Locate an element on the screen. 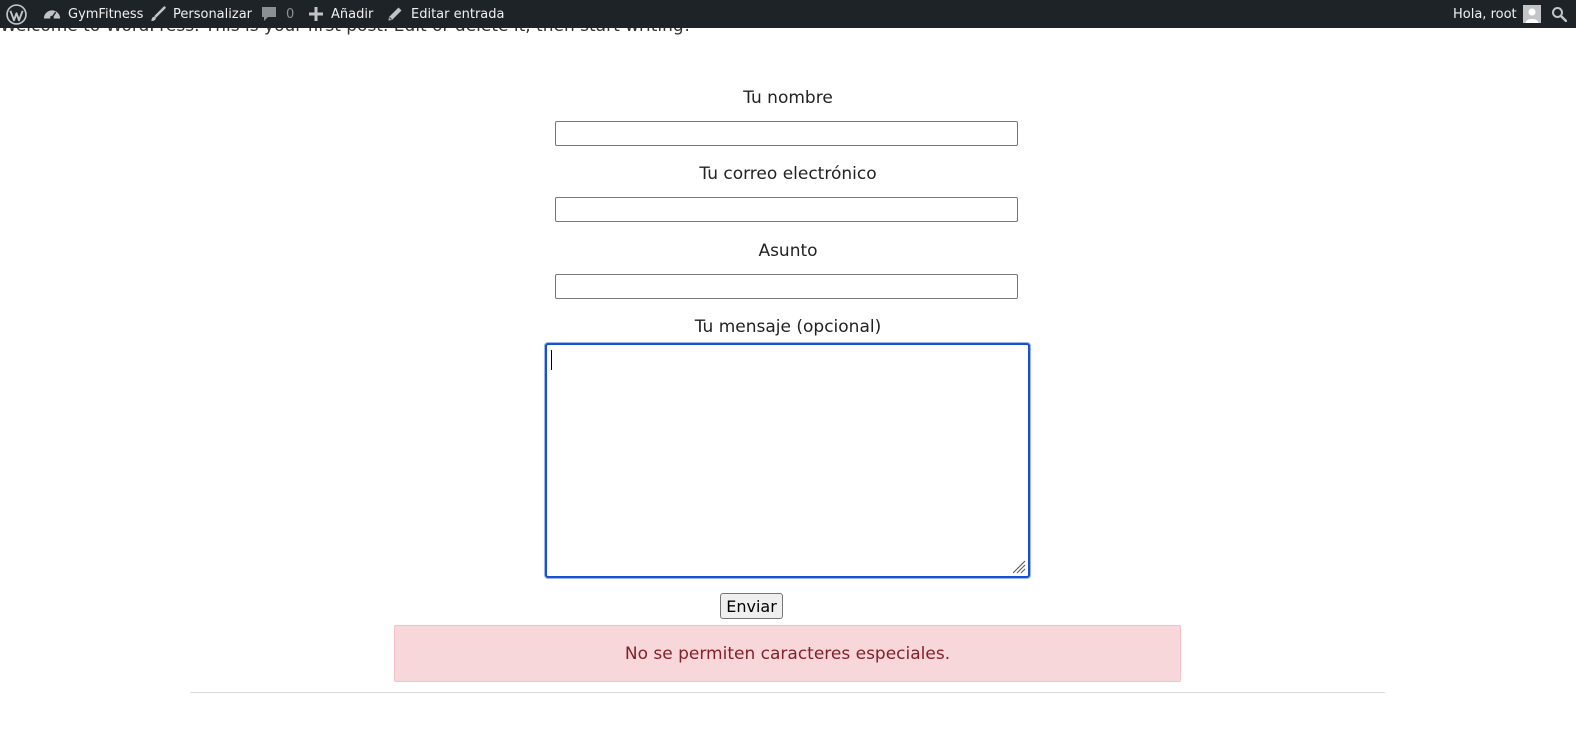 This screenshot has width=1576, height=729. new-content-menu: Añadir is located at coordinates (341, 14).